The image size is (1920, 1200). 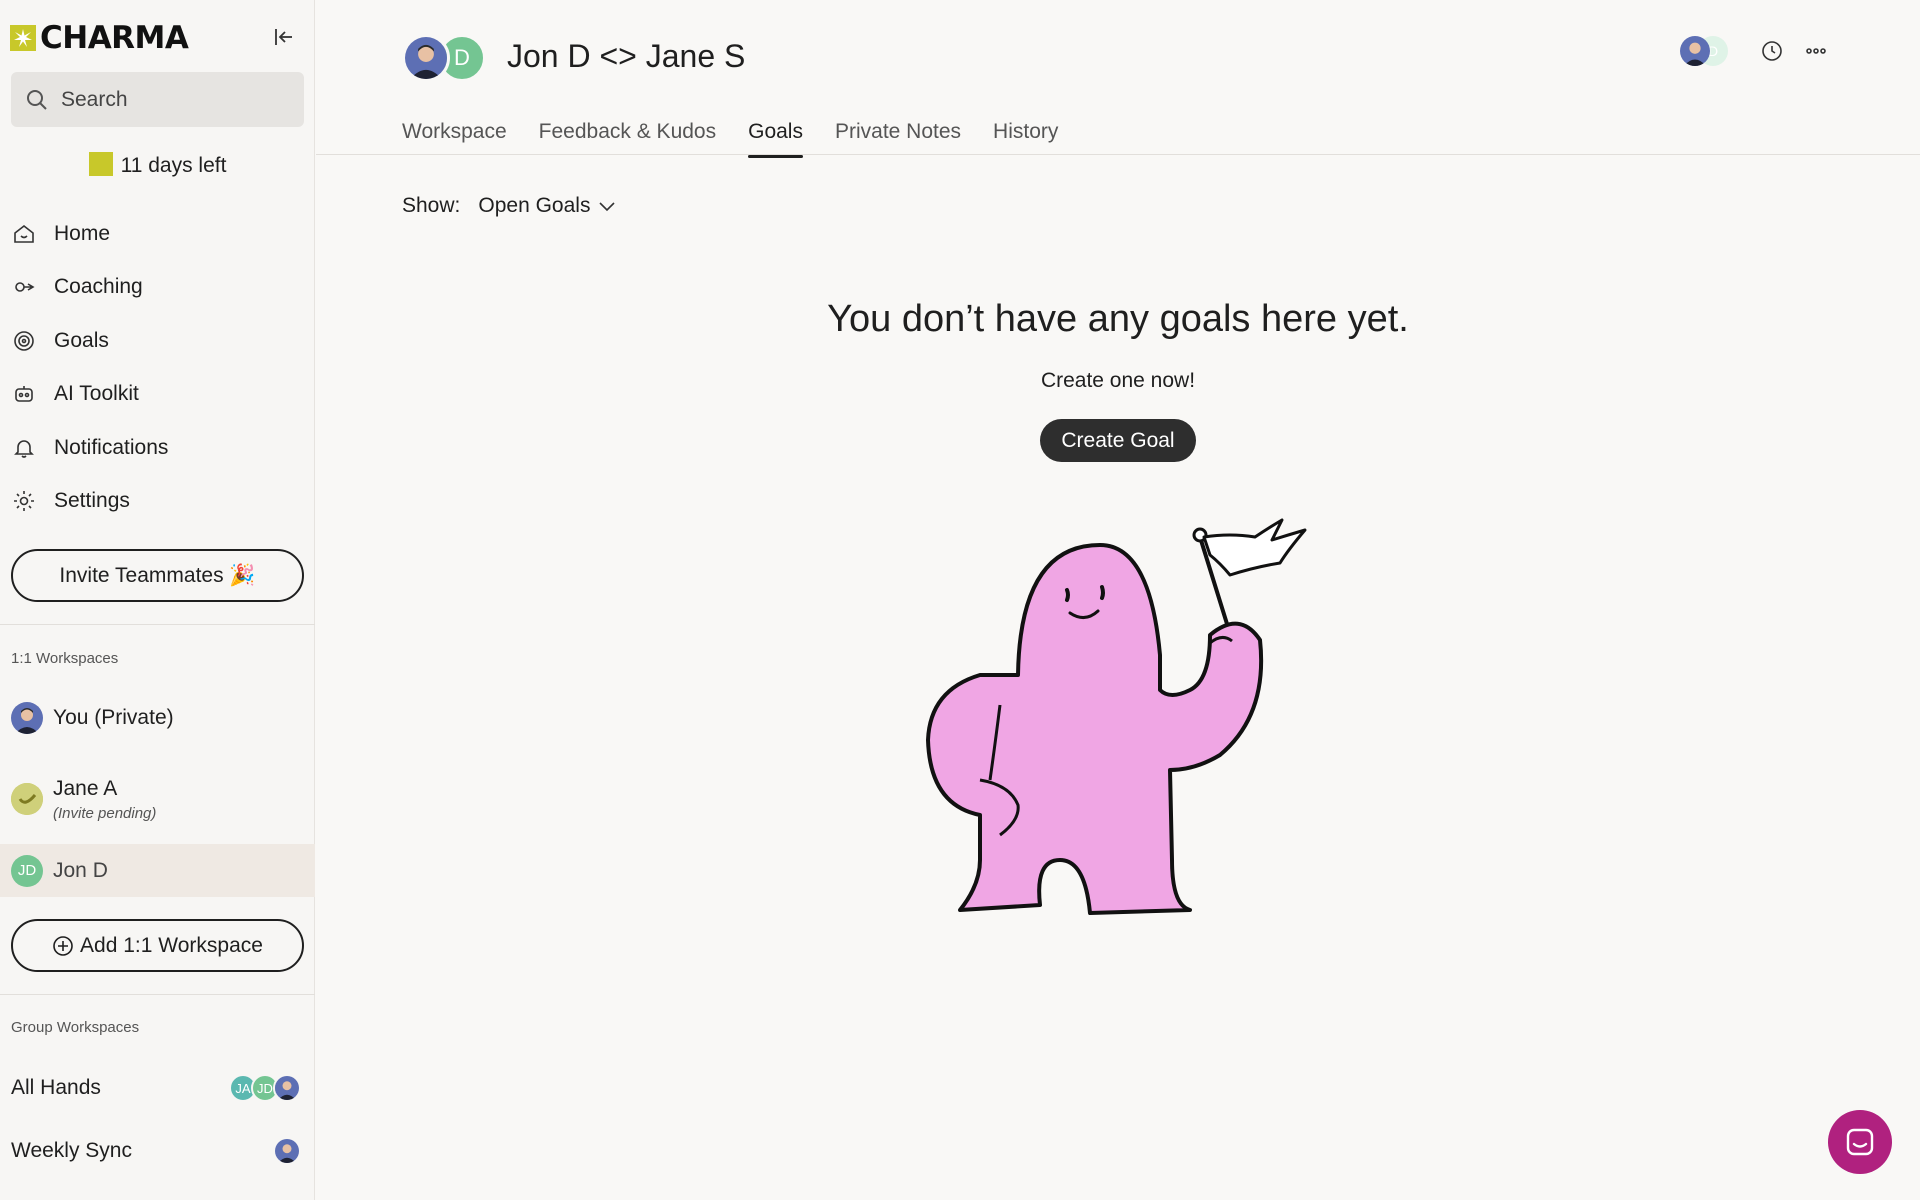 I want to click on history-clock-icon, so click(x=1772, y=51).